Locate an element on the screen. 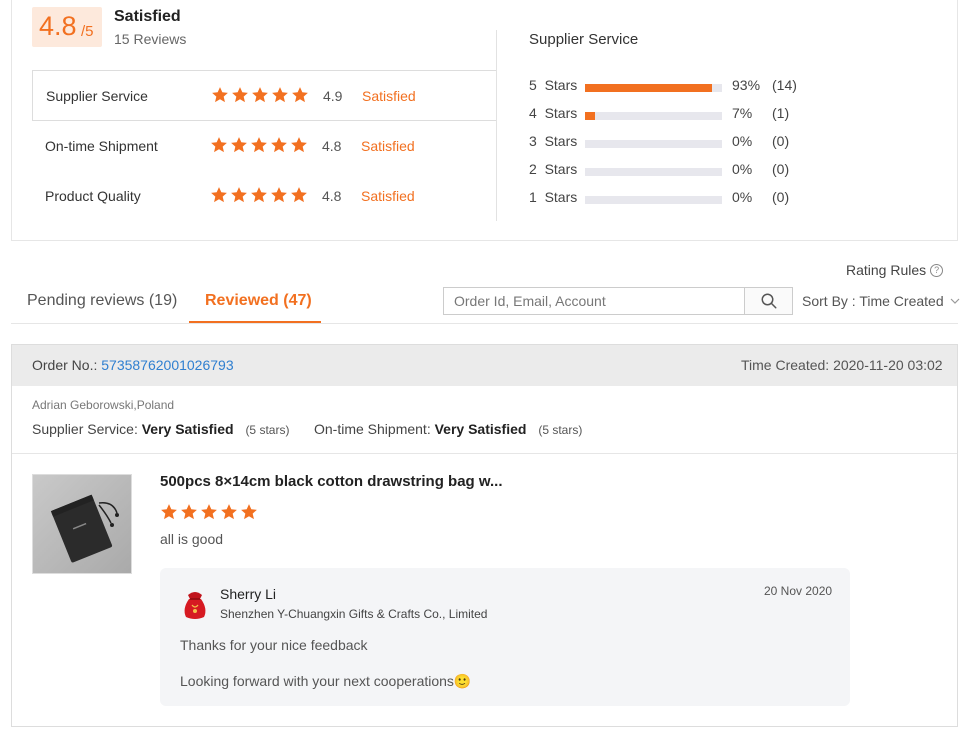  distribution-row-1: 1 Stars 0% (0) is located at coordinates (679, 199).